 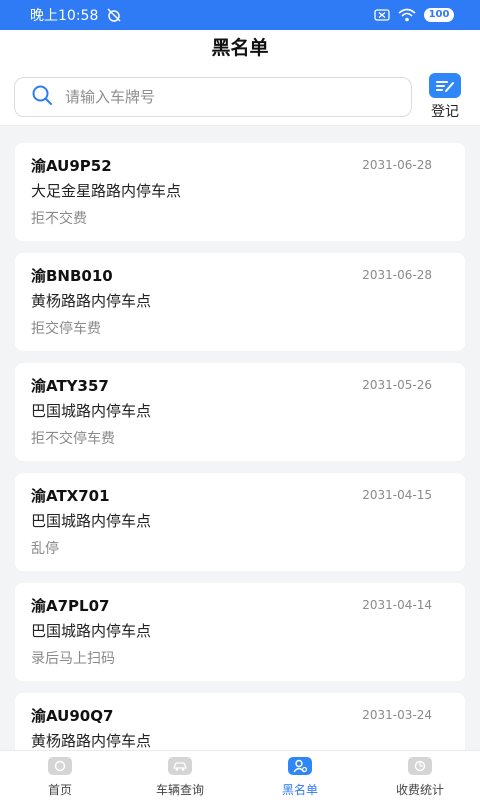 I want to click on tab-label: 收费统计, so click(x=419, y=790).